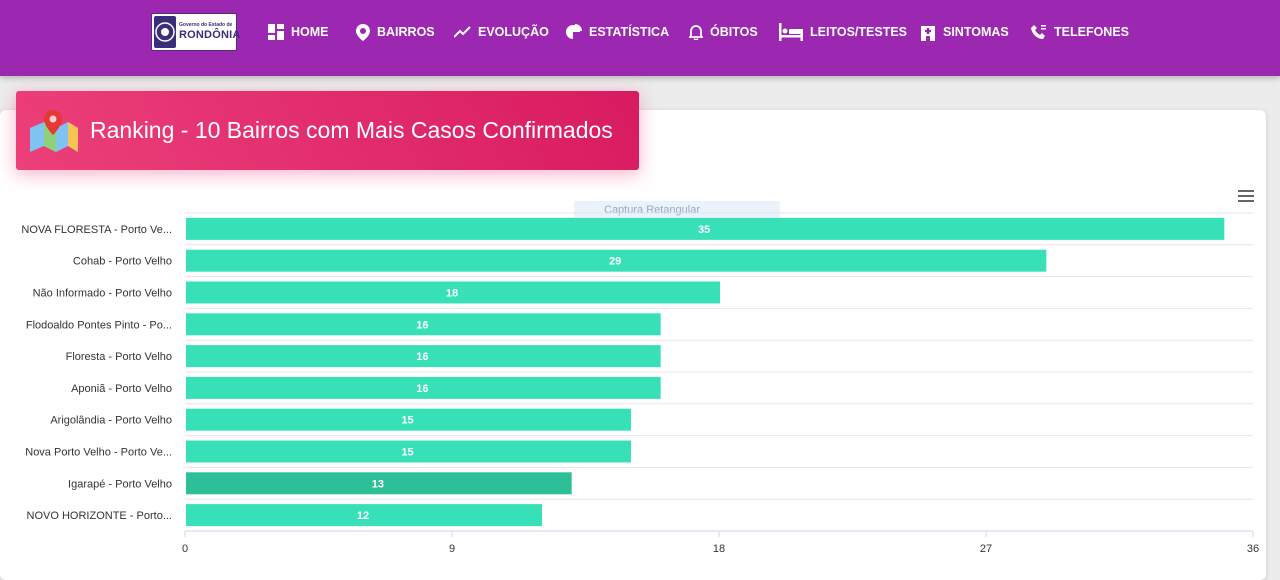  I want to click on data-label: 29, so click(615, 262).